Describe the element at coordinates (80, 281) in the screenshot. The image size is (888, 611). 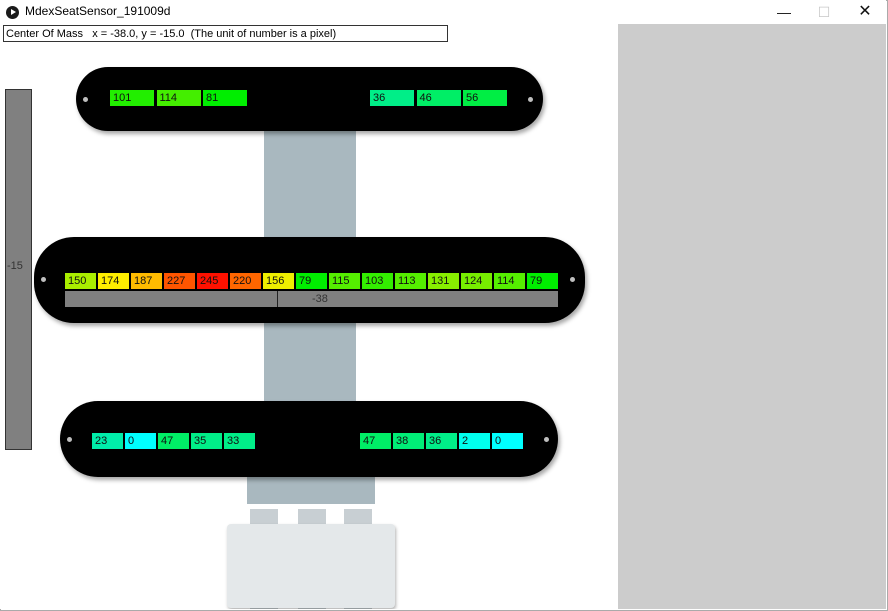
I see `sensor-cell-middle: 150` at that location.